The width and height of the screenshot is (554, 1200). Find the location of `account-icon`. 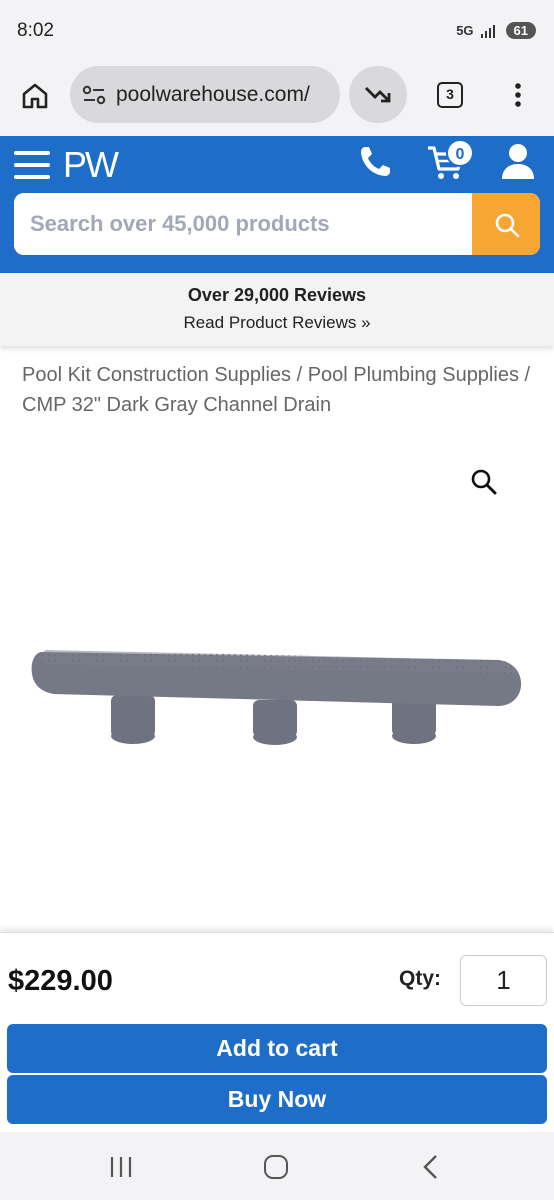

account-icon is located at coordinates (518, 161).